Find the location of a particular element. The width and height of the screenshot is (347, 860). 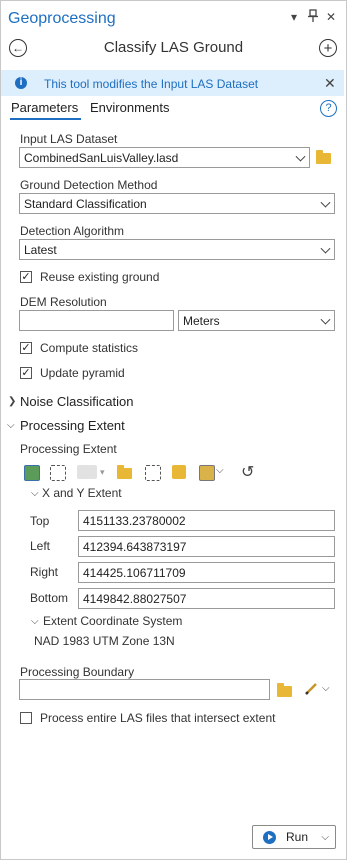

tool-title: Classify LAS Ground is located at coordinates (173, 47).